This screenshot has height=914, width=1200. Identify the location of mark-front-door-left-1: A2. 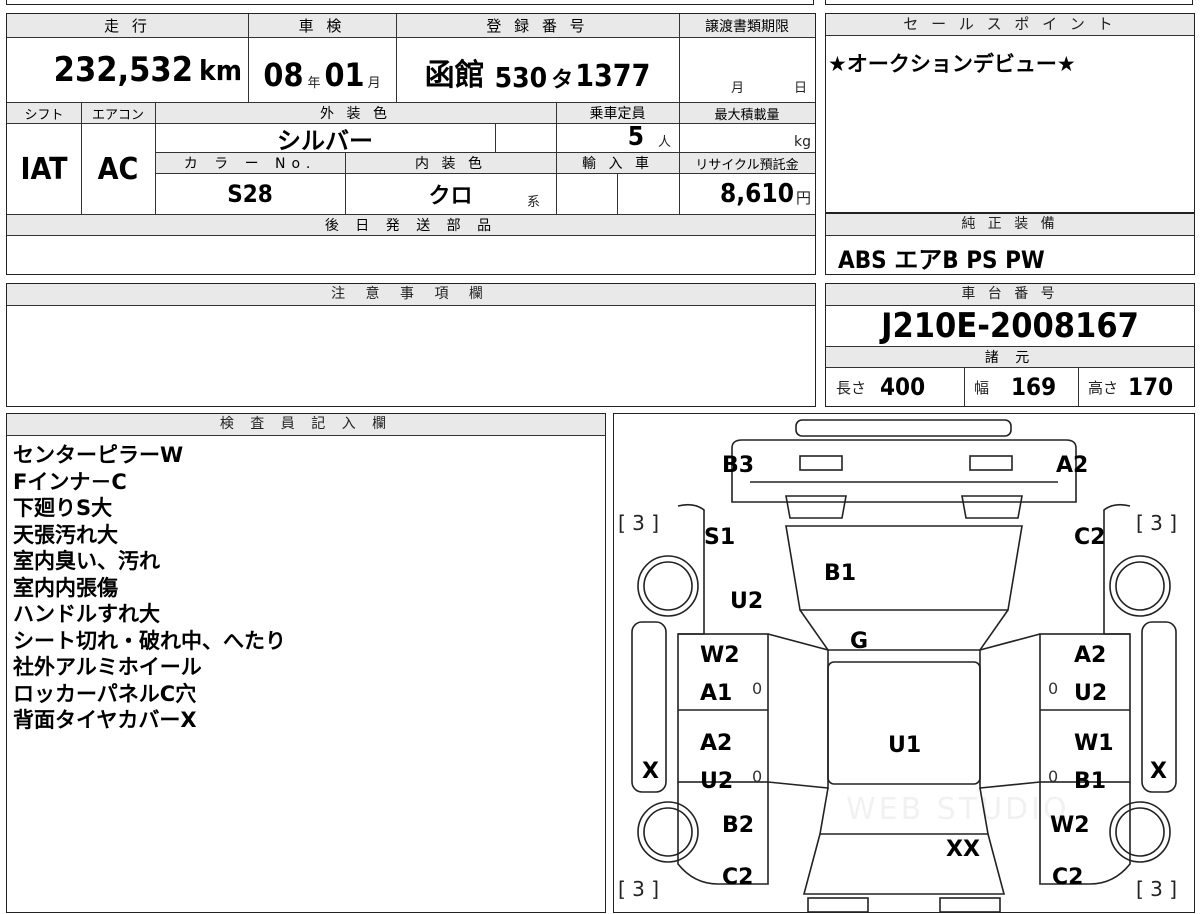
(716, 743).